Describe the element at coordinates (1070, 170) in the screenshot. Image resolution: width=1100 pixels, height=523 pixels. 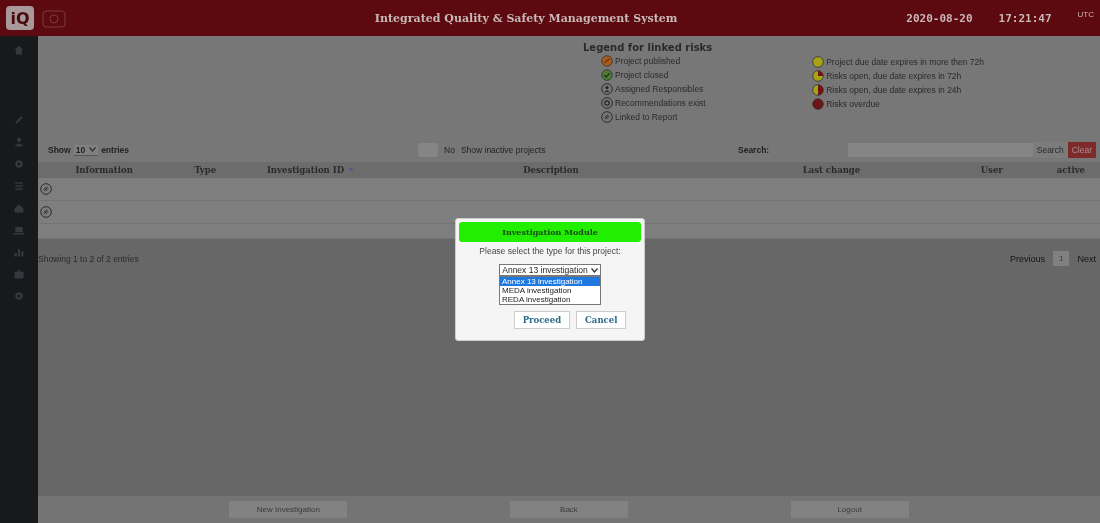
I see `column-header: active` at that location.